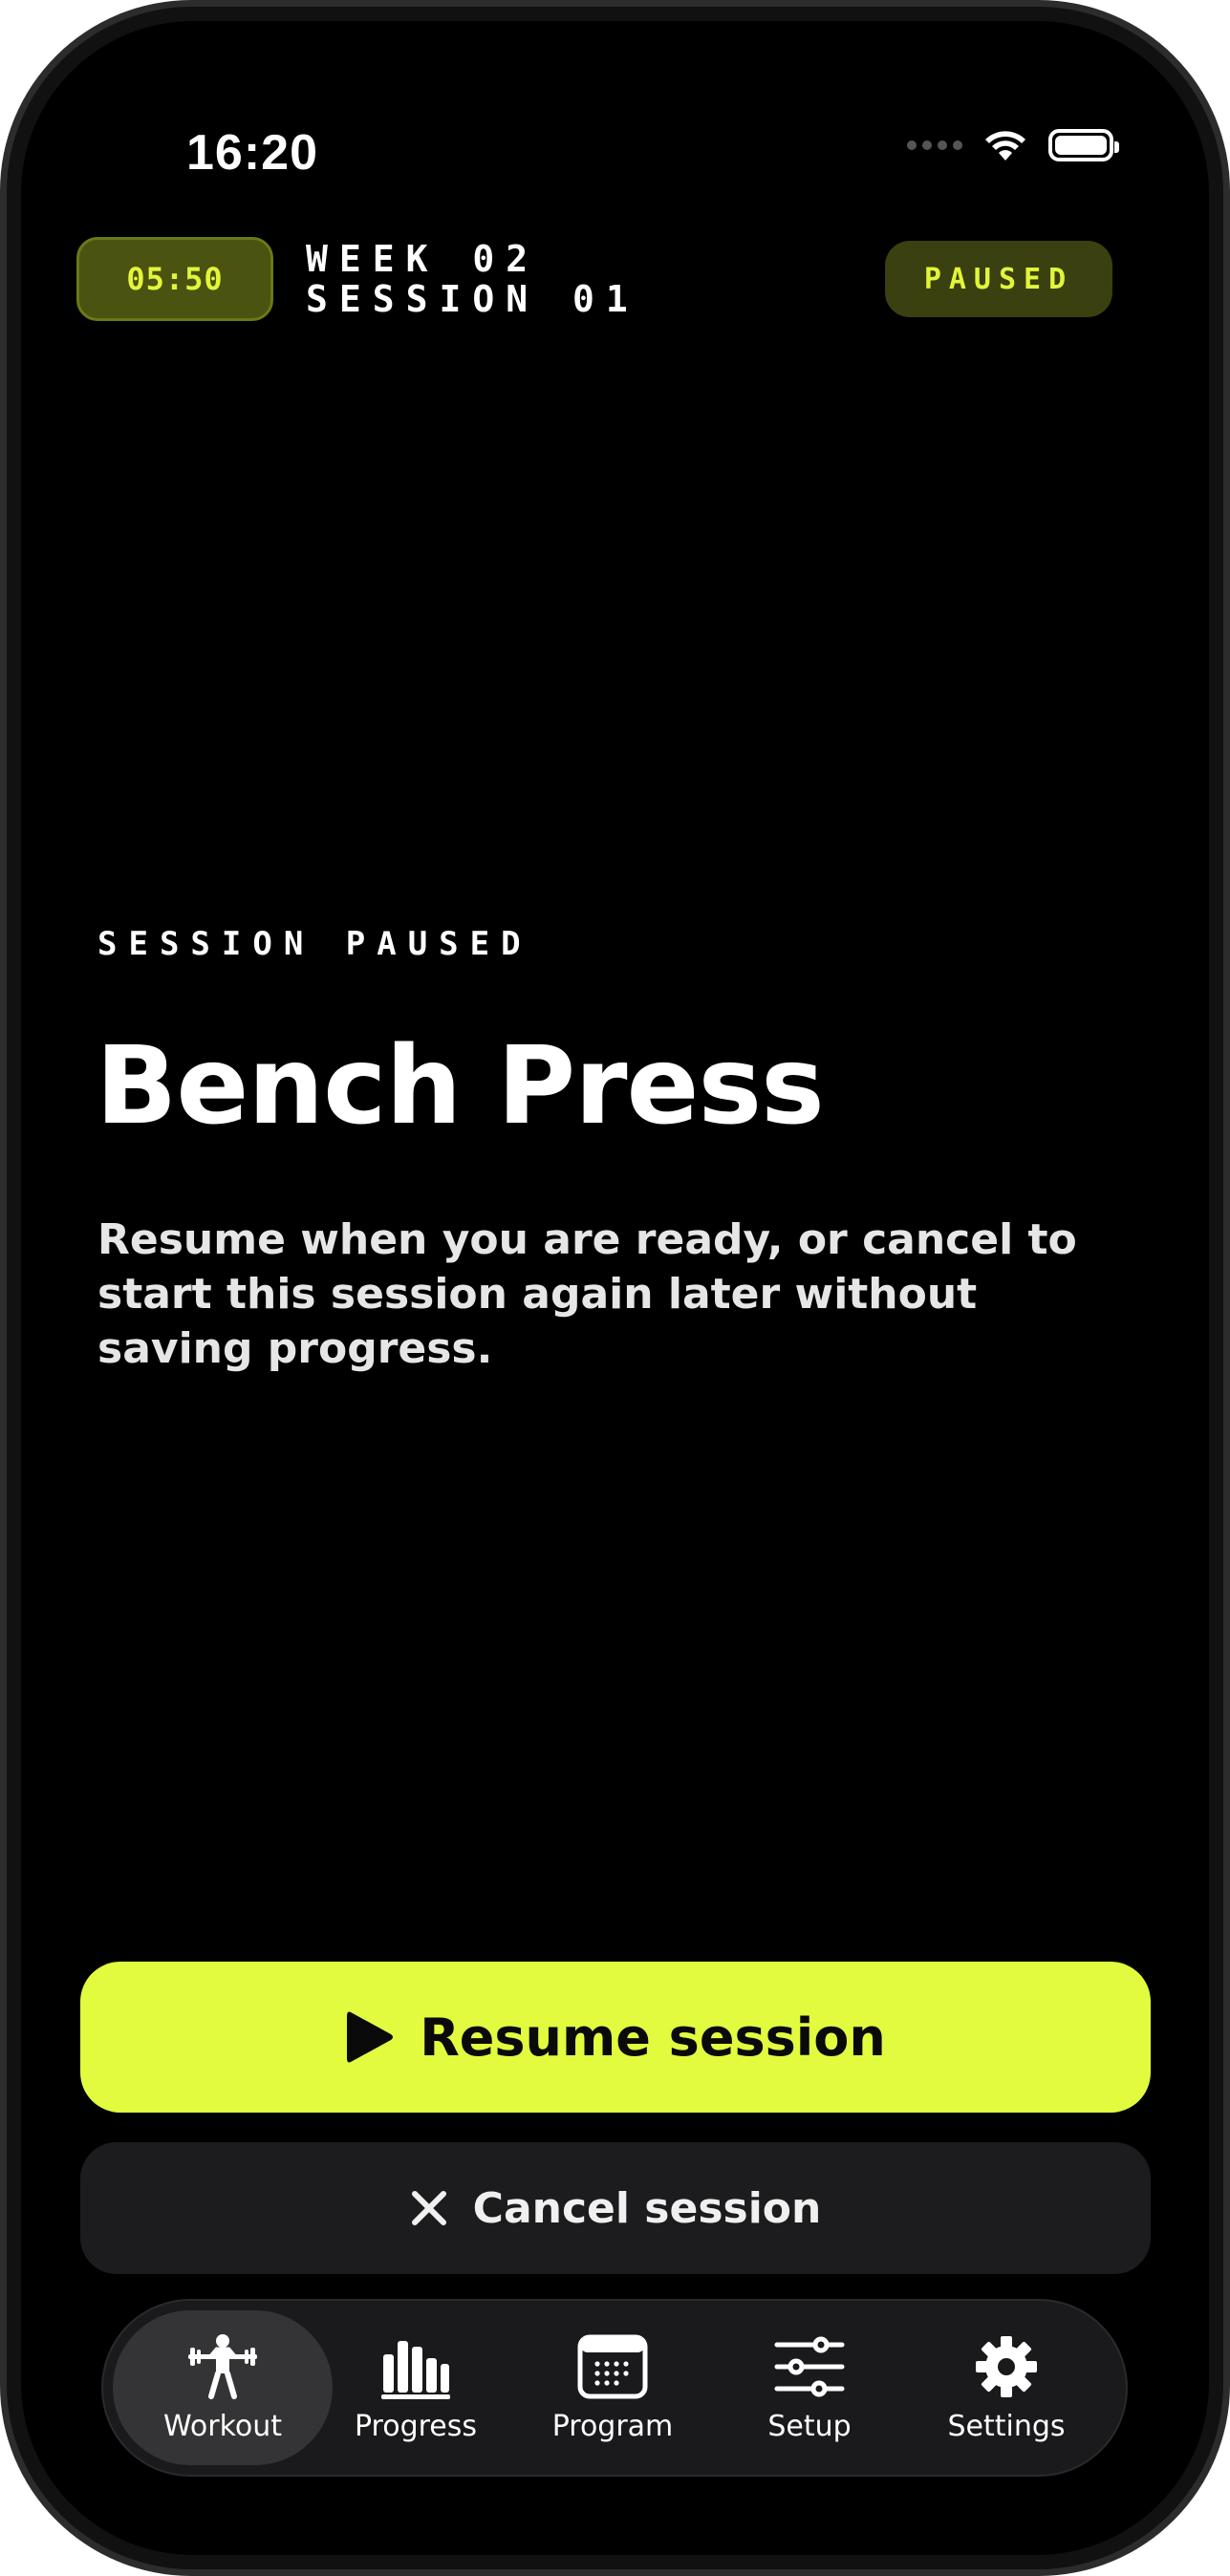  Describe the element at coordinates (1083, 145) in the screenshot. I see `battery-icon` at that location.